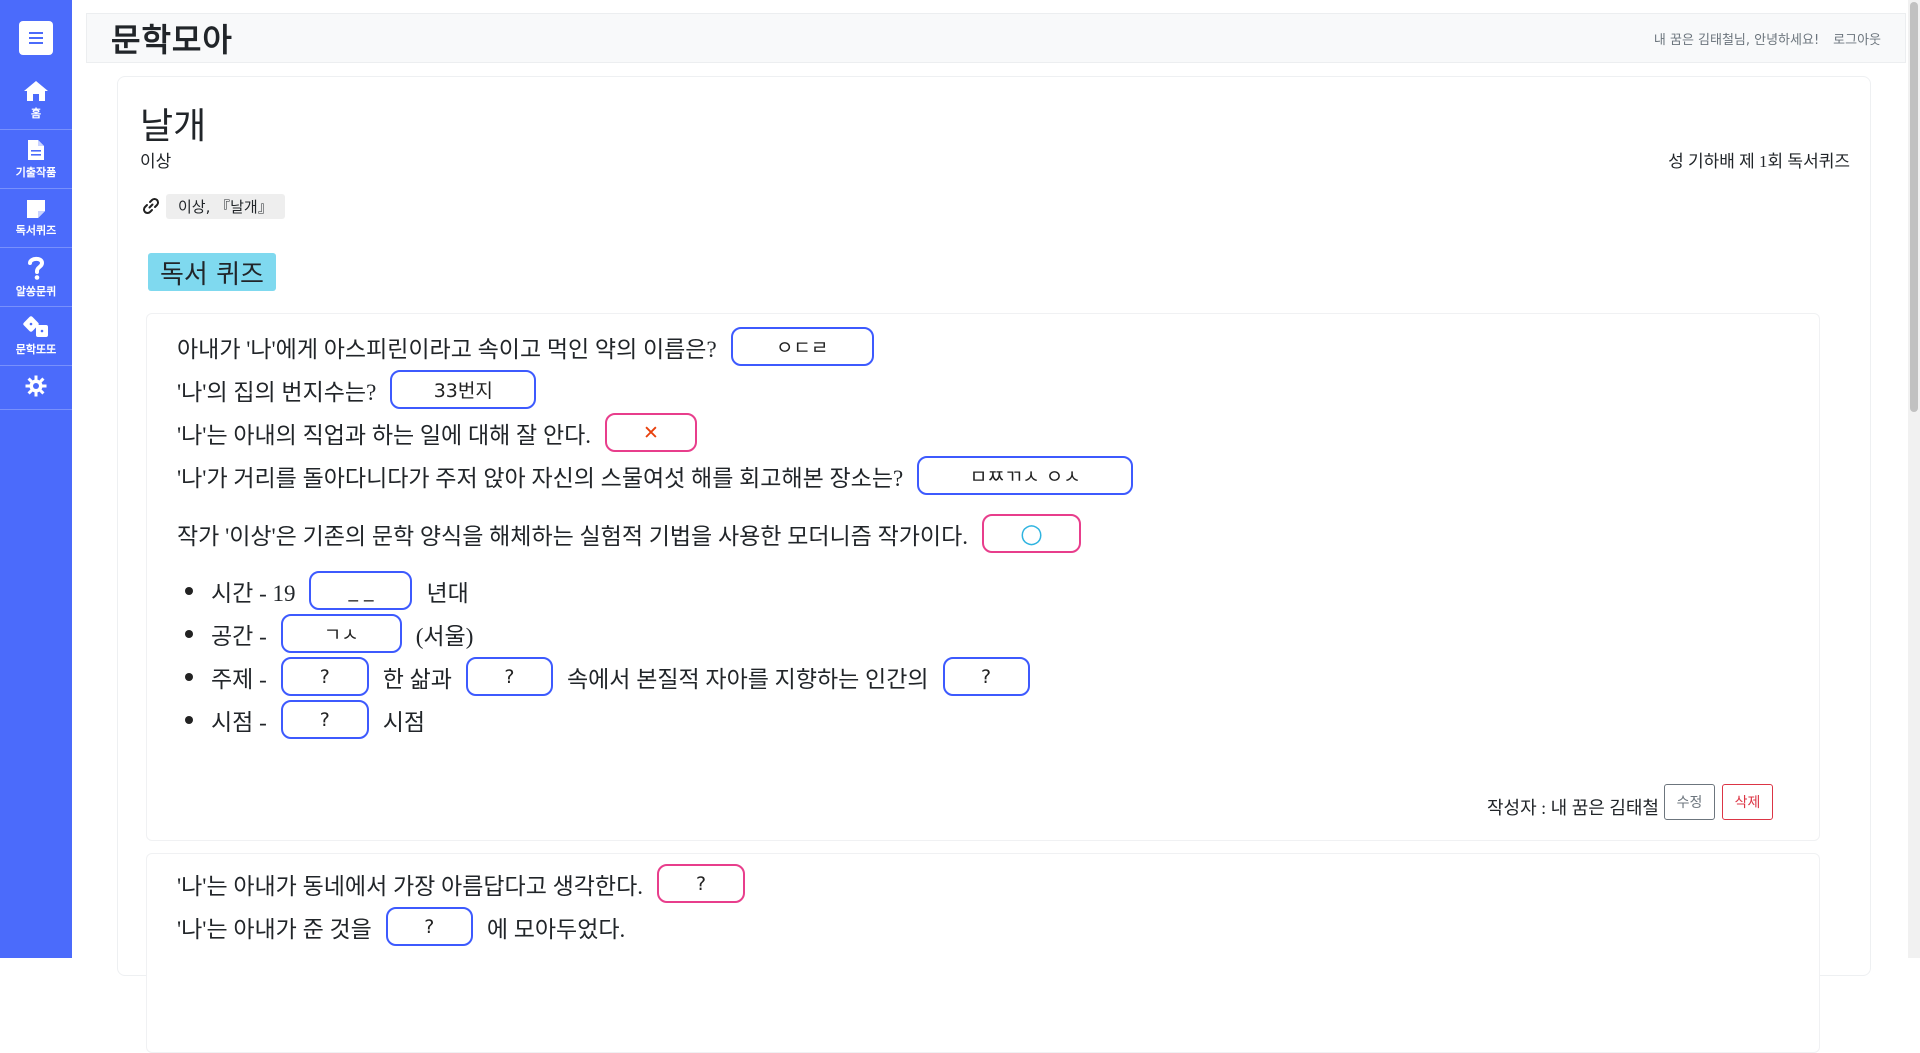 This screenshot has height=1053, width=1920. I want to click on question-text: '나'는 아내가 준 것을, so click(274, 929).